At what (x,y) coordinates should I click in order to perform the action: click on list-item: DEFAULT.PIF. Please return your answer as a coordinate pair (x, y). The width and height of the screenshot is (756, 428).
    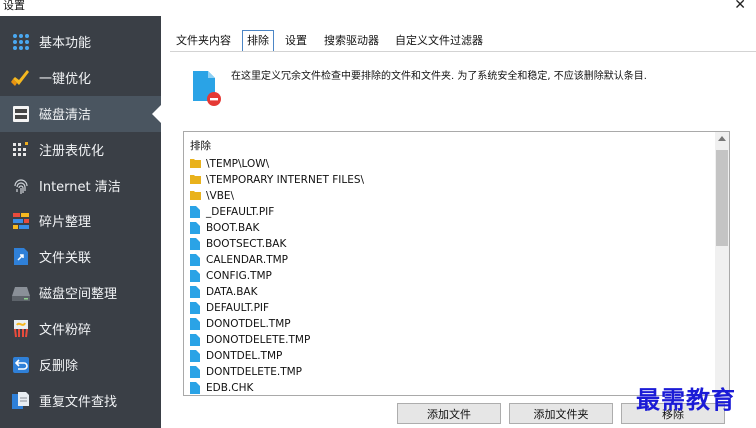
    Looking at the image, I should click on (229, 308).